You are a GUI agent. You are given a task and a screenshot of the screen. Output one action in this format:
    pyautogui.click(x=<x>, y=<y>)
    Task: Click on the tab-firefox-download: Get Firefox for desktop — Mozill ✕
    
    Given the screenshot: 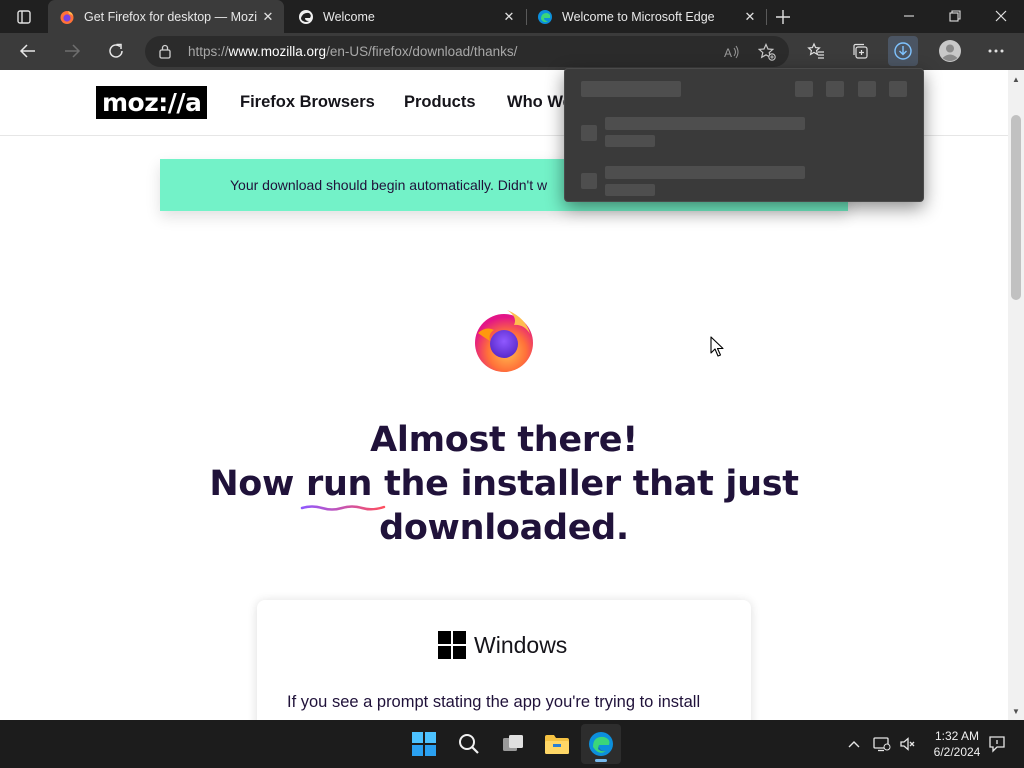 What is the action you would take?
    pyautogui.click(x=166, y=16)
    